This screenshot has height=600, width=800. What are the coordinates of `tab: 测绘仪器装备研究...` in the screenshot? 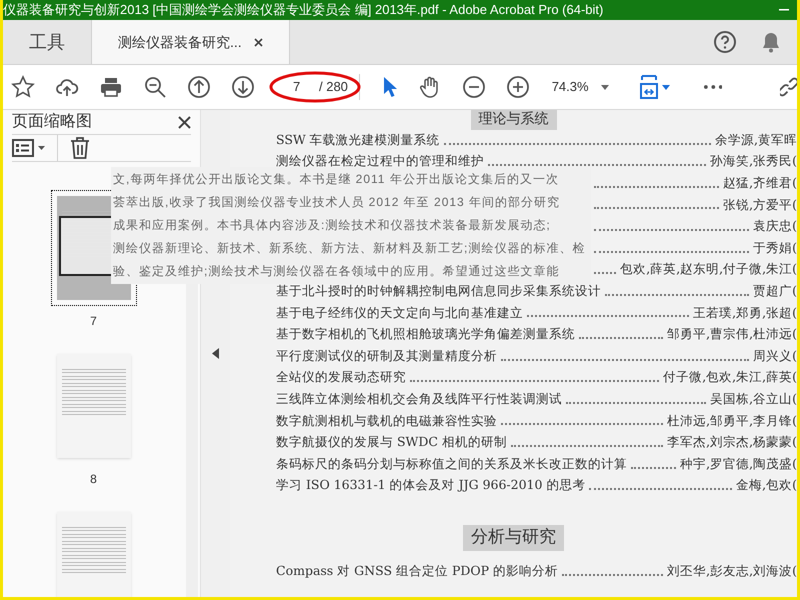 It's located at (190, 42).